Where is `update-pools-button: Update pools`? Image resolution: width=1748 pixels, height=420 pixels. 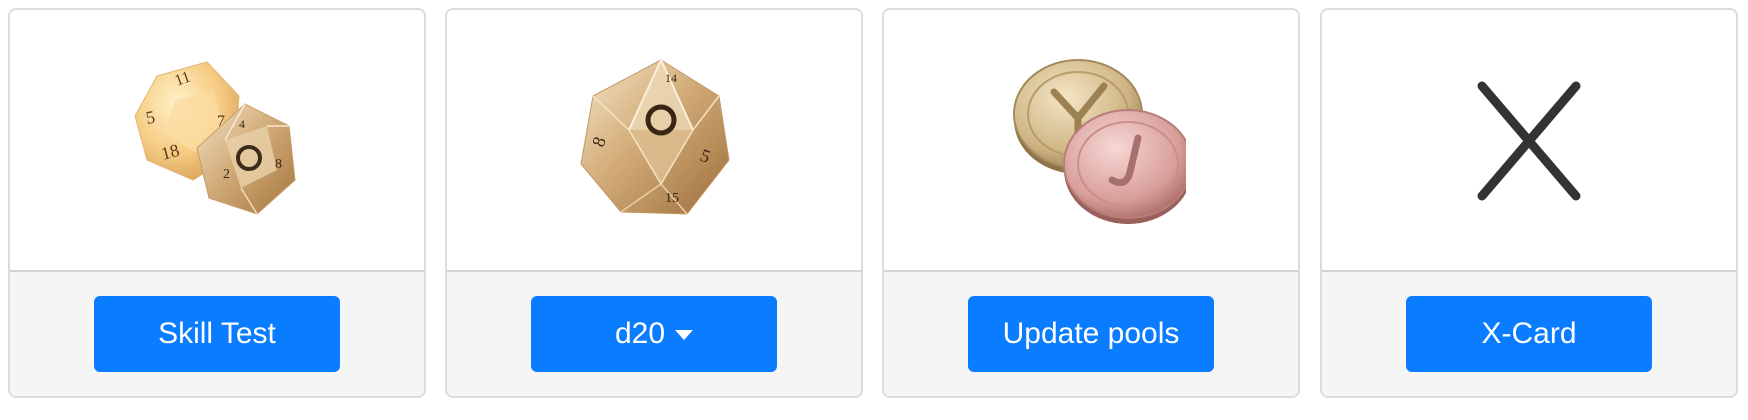 update-pools-button: Update pools is located at coordinates (1091, 334).